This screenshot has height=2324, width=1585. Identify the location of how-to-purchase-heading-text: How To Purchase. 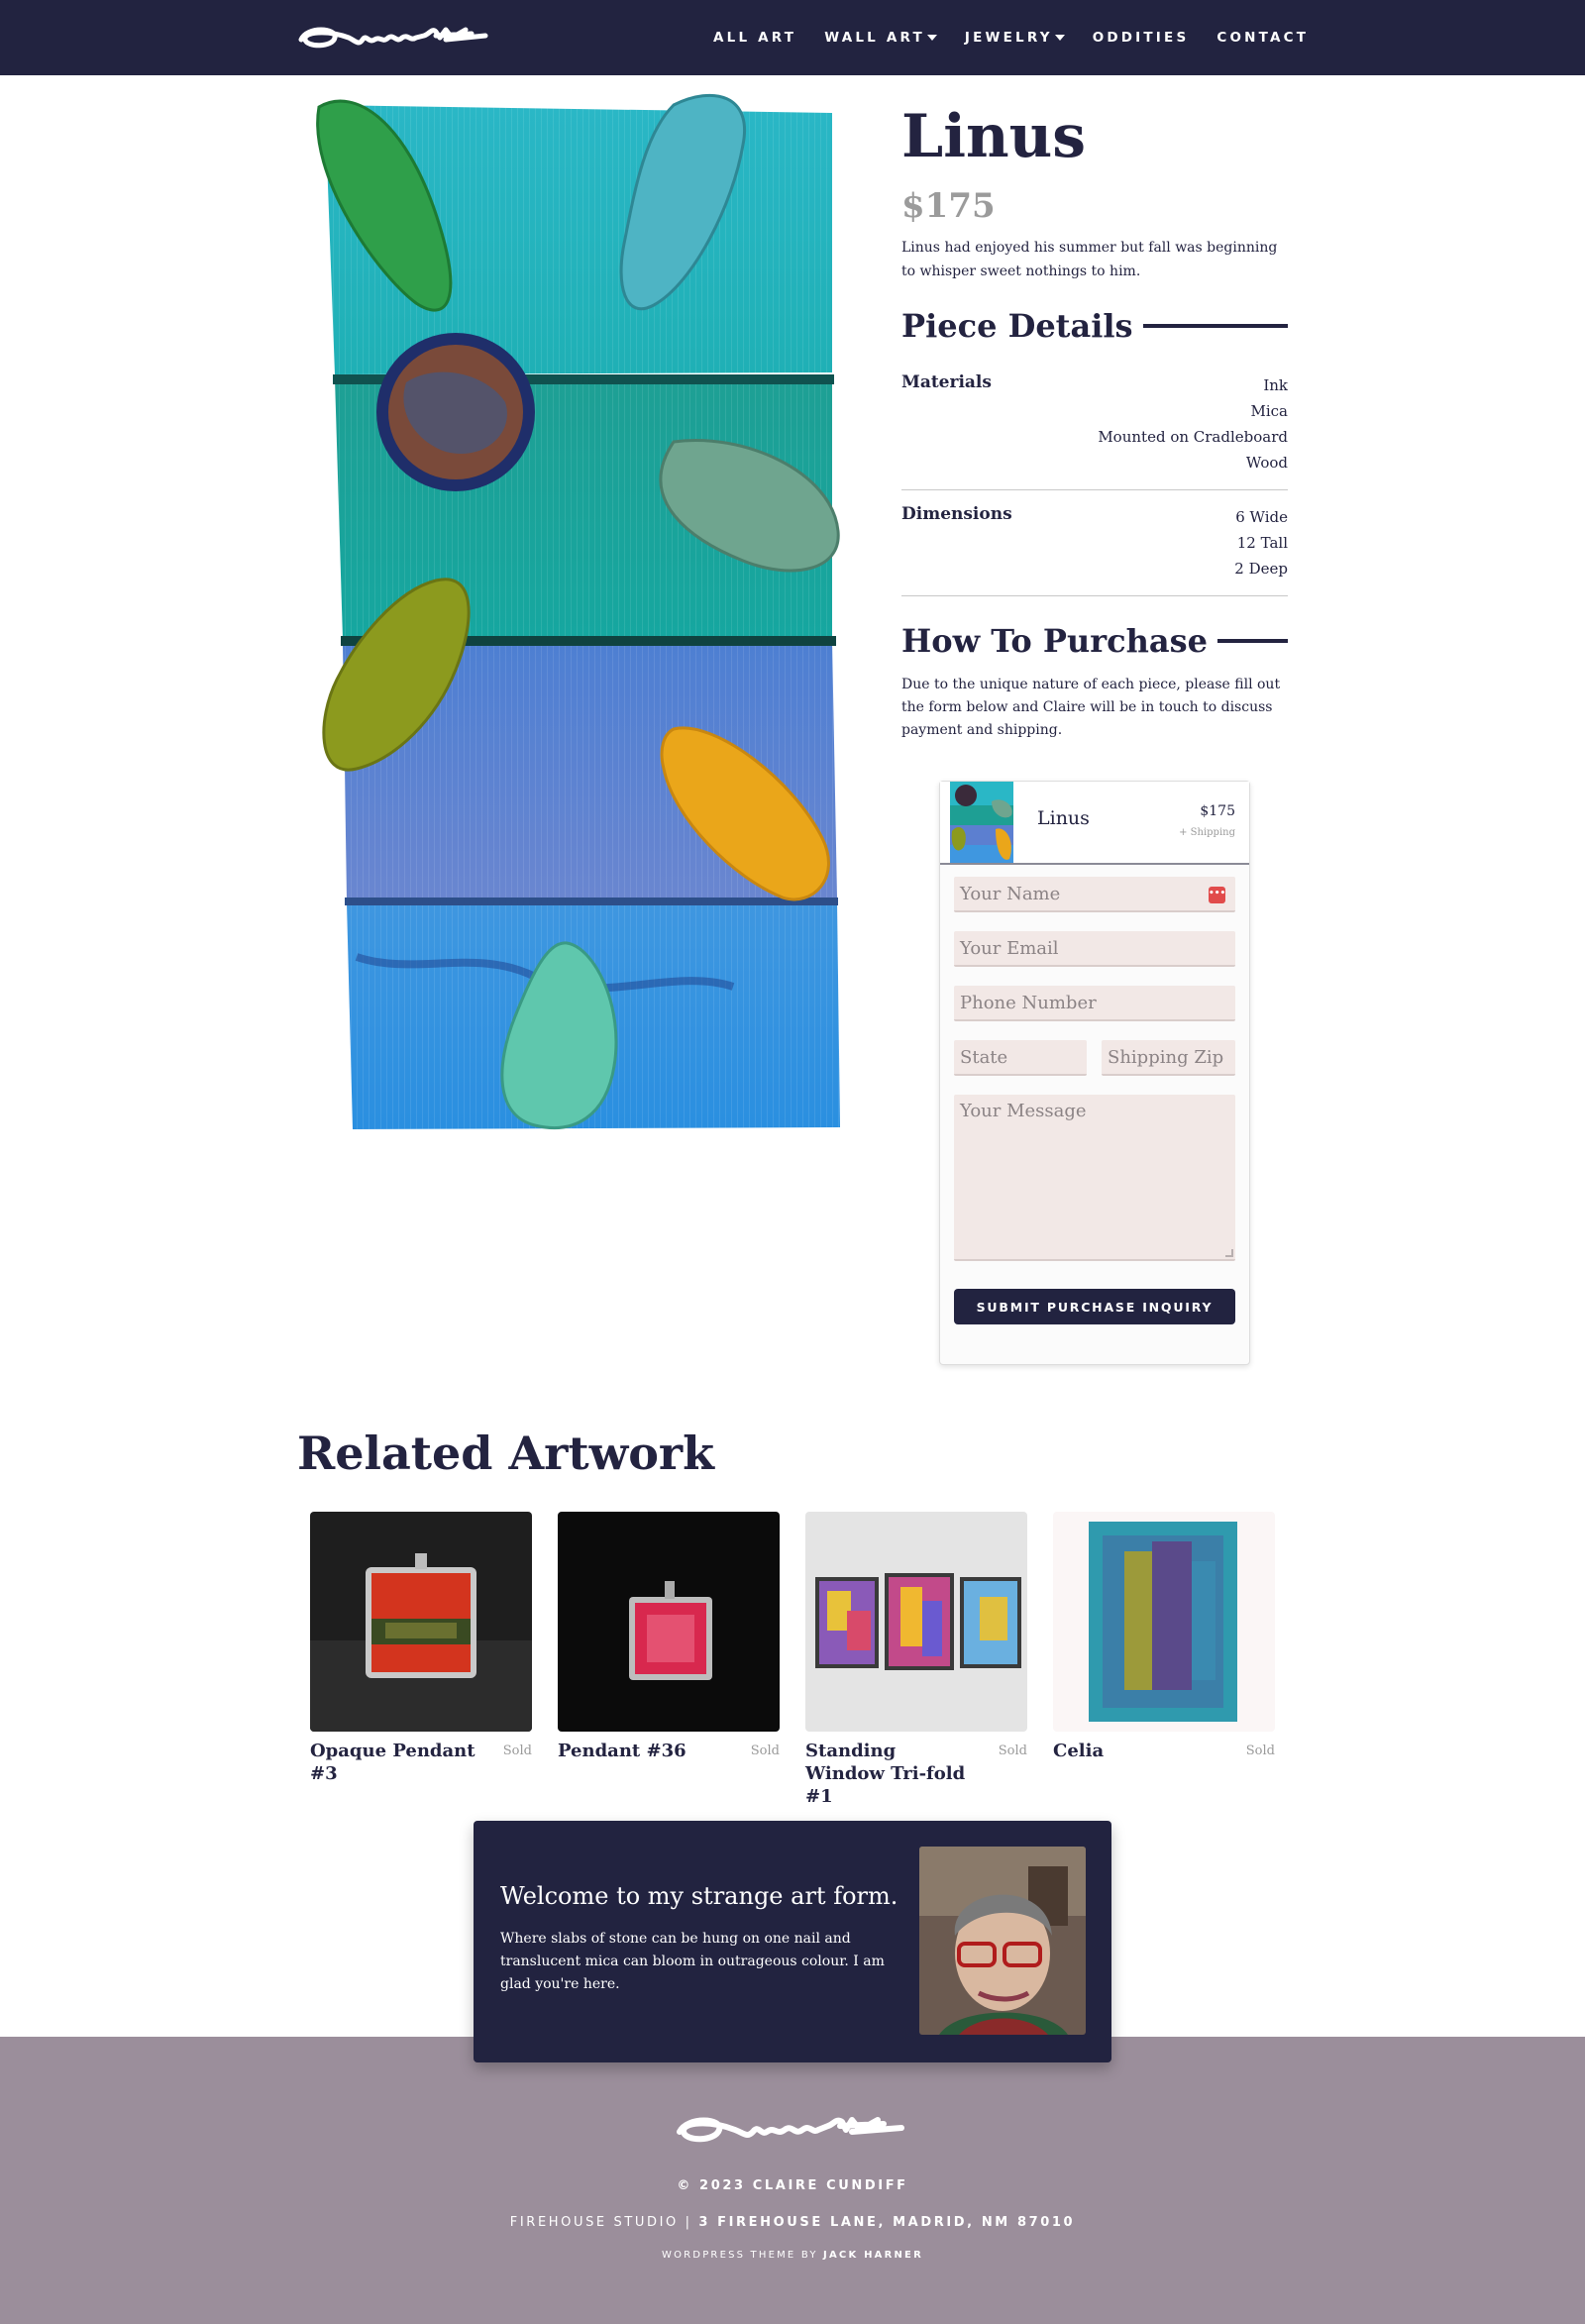
(1054, 641).